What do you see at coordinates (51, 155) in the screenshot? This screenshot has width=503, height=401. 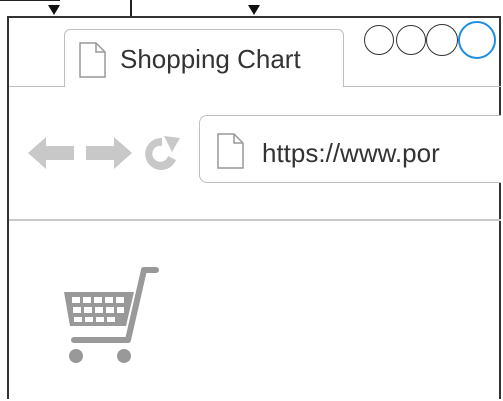 I see `left-arrow-icon` at bounding box center [51, 155].